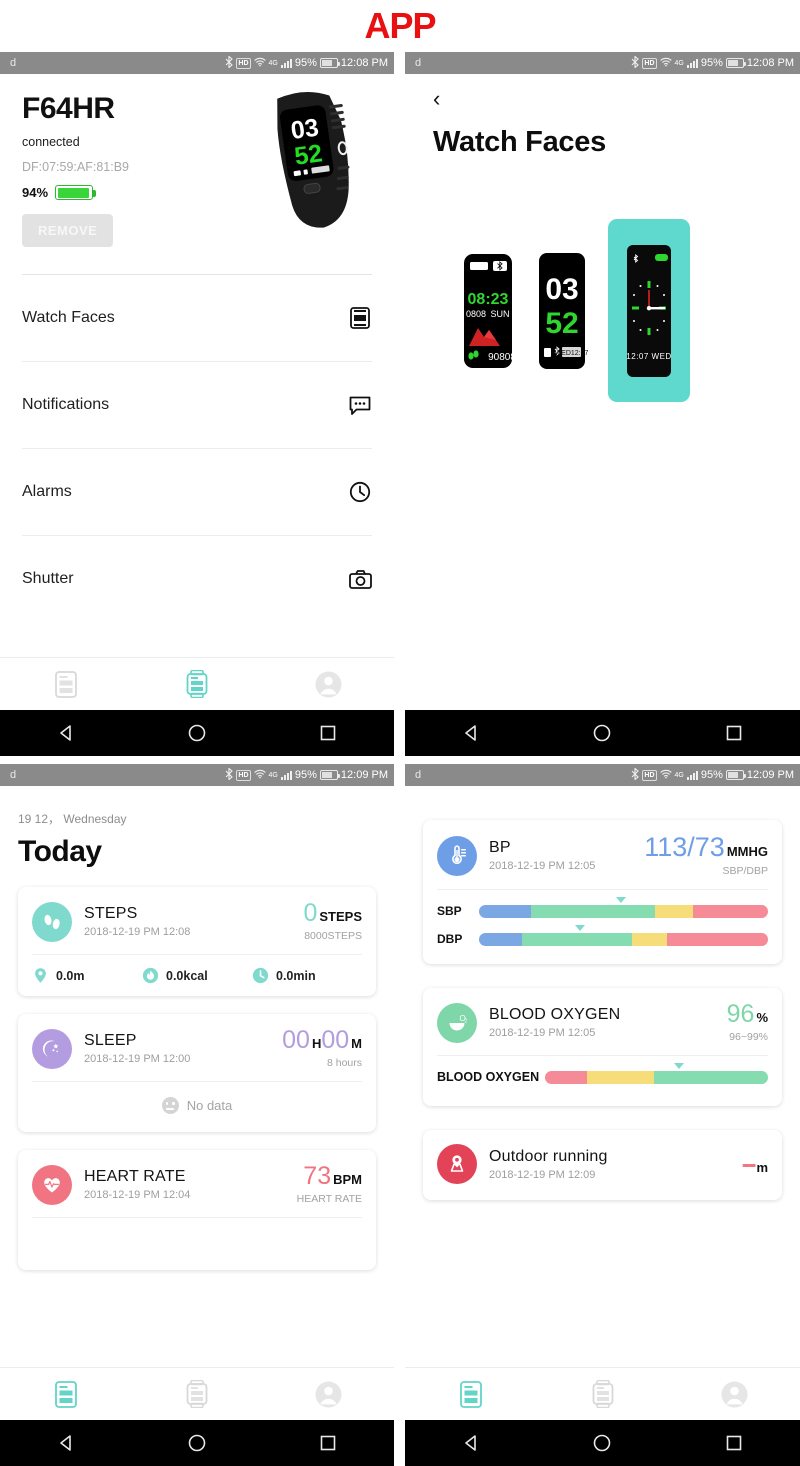 This screenshot has width=800, height=1466. I want to click on watch-face-bigdigits: 03 52 WED12:07, so click(562, 311).